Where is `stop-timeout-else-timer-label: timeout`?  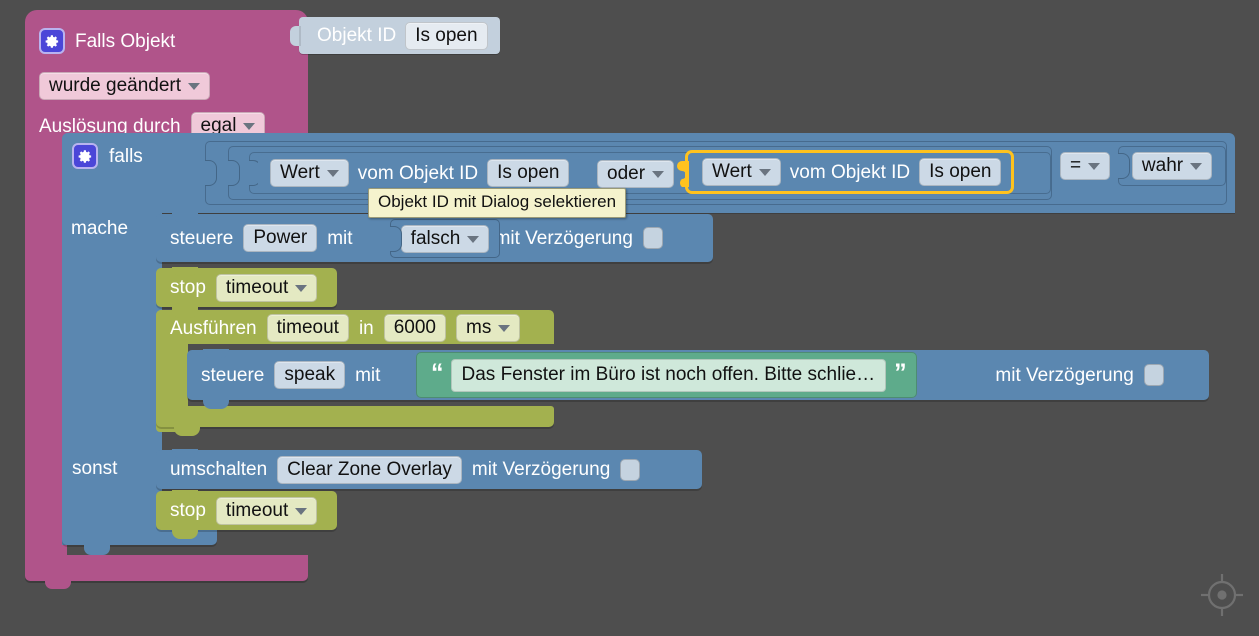 stop-timeout-else-timer-label: timeout is located at coordinates (257, 510).